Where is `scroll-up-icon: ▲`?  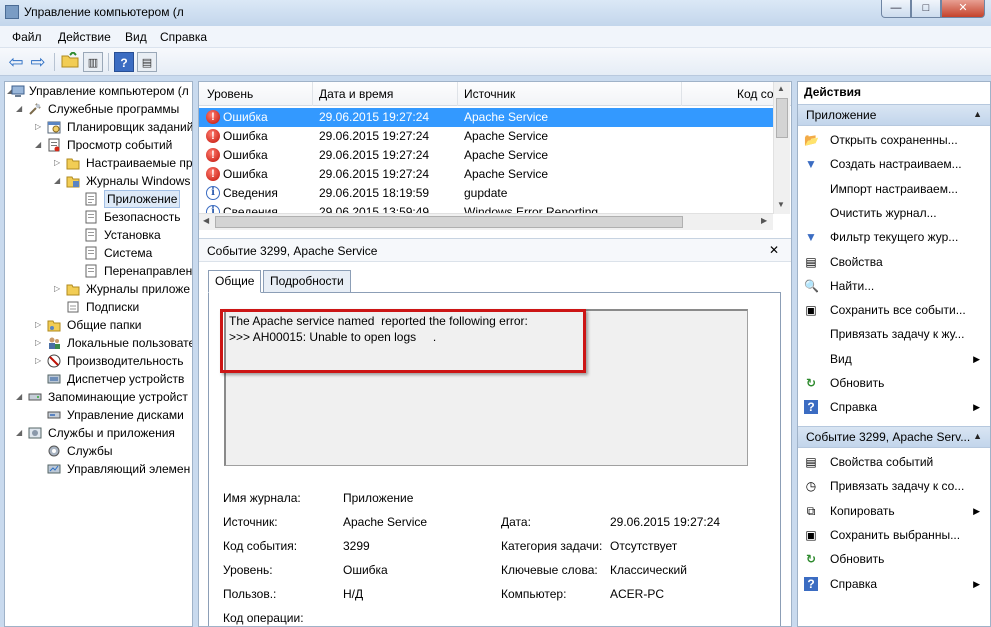 scroll-up-icon: ▲ is located at coordinates (781, 88).